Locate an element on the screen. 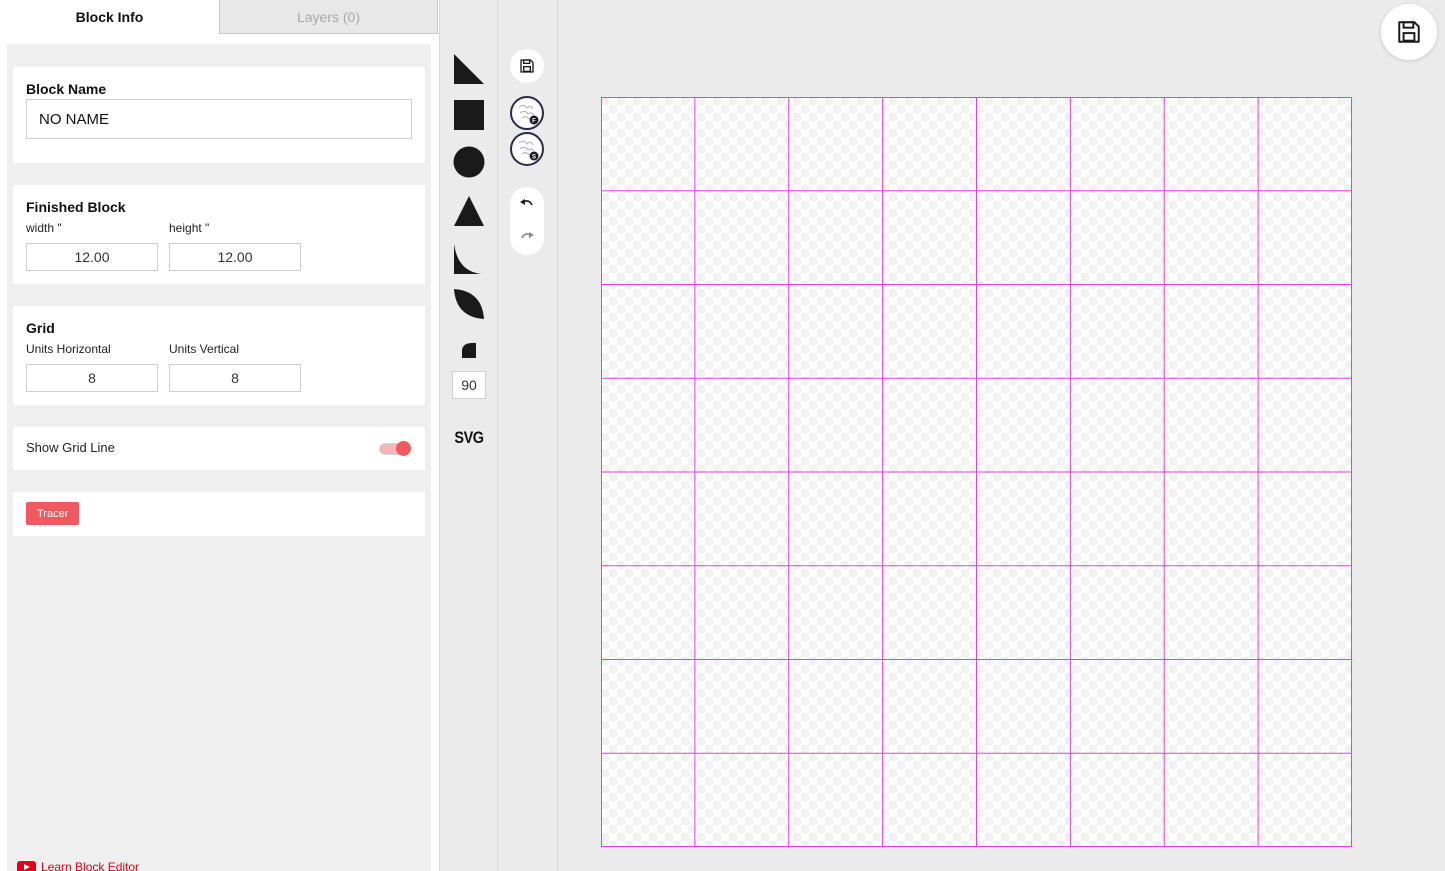 The height and width of the screenshot is (871, 1445). tab-bar: Block Info Layers (0) is located at coordinates (219, 17).